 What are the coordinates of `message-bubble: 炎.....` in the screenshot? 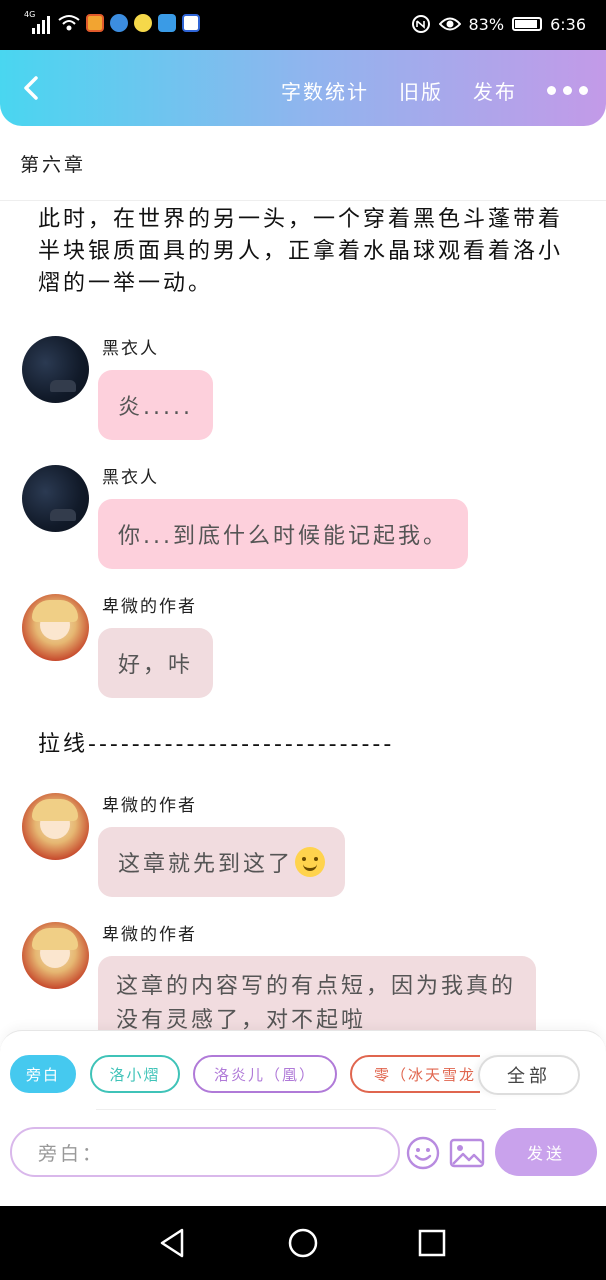 It's located at (155, 405).